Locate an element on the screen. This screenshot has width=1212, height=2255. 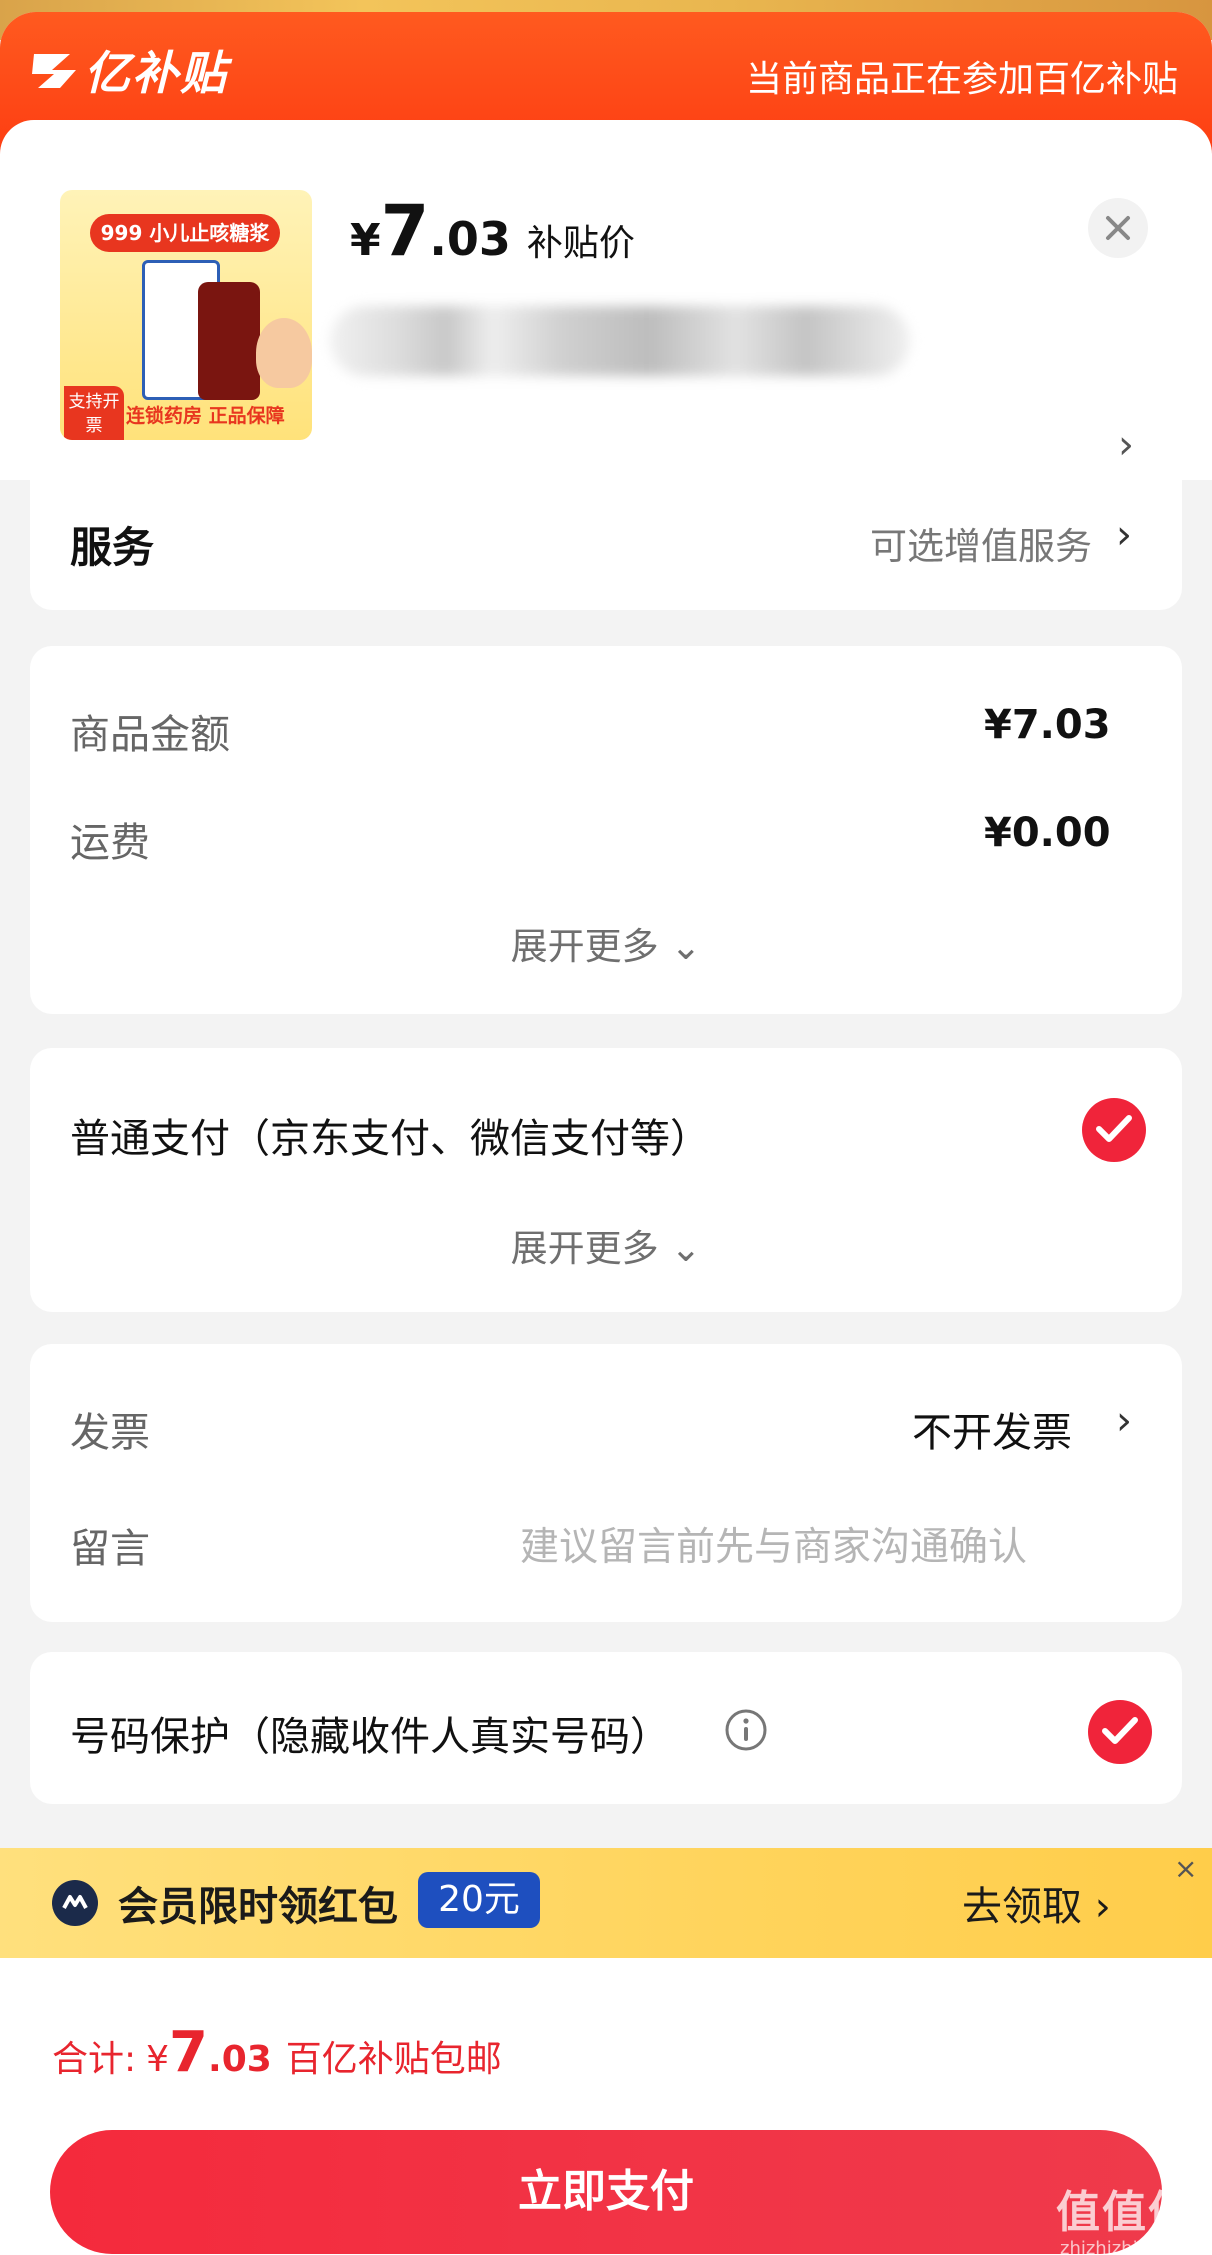
payment-card: 普通支付（京东支付、微信支付等） 展开更多 ⌄ is located at coordinates (606, 1180).